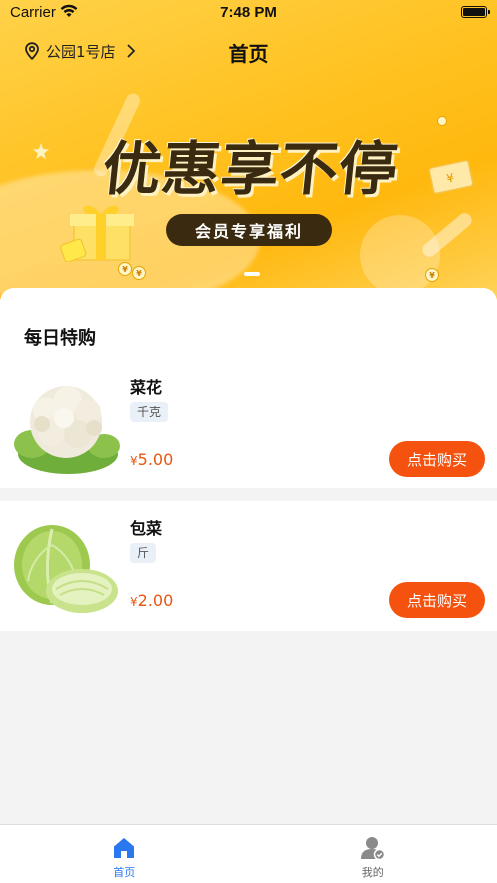 This screenshot has width=497, height=883. Describe the element at coordinates (41, 151) in the screenshot. I see `star-icon` at that location.